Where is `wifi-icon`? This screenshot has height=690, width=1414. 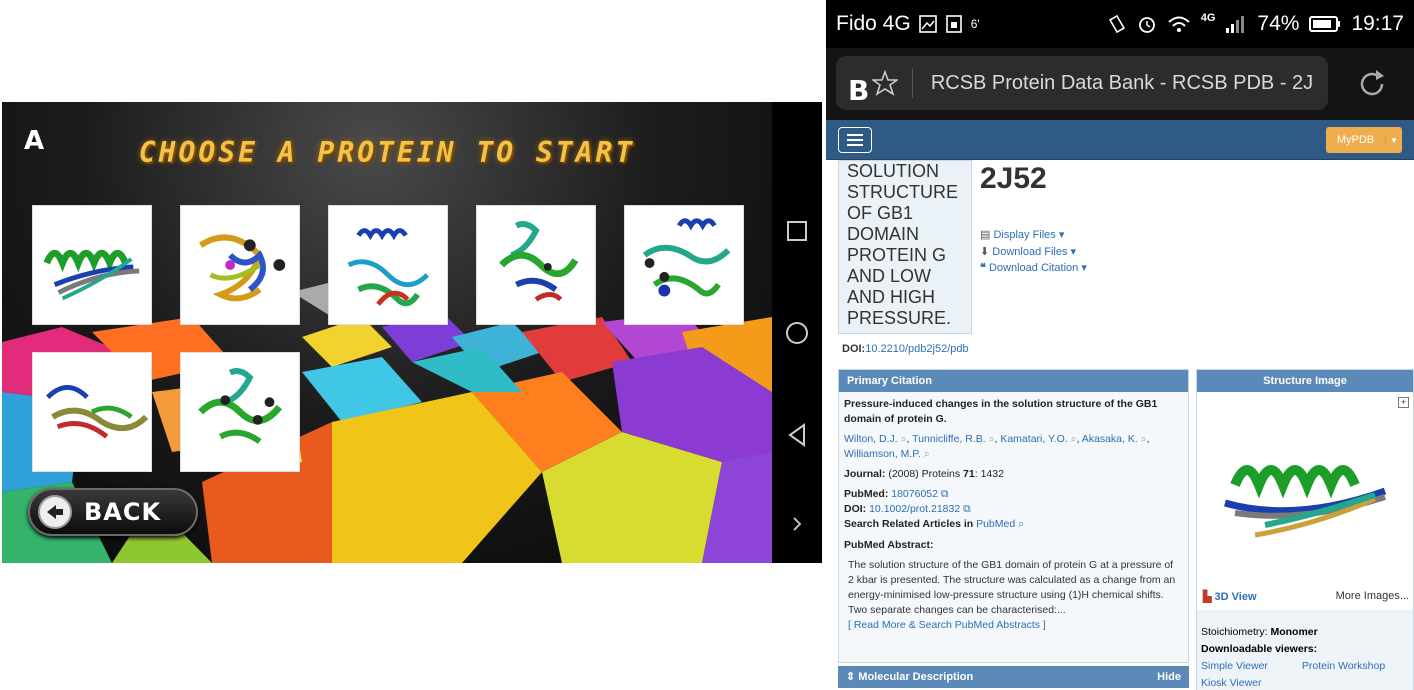 wifi-icon is located at coordinates (1179, 24).